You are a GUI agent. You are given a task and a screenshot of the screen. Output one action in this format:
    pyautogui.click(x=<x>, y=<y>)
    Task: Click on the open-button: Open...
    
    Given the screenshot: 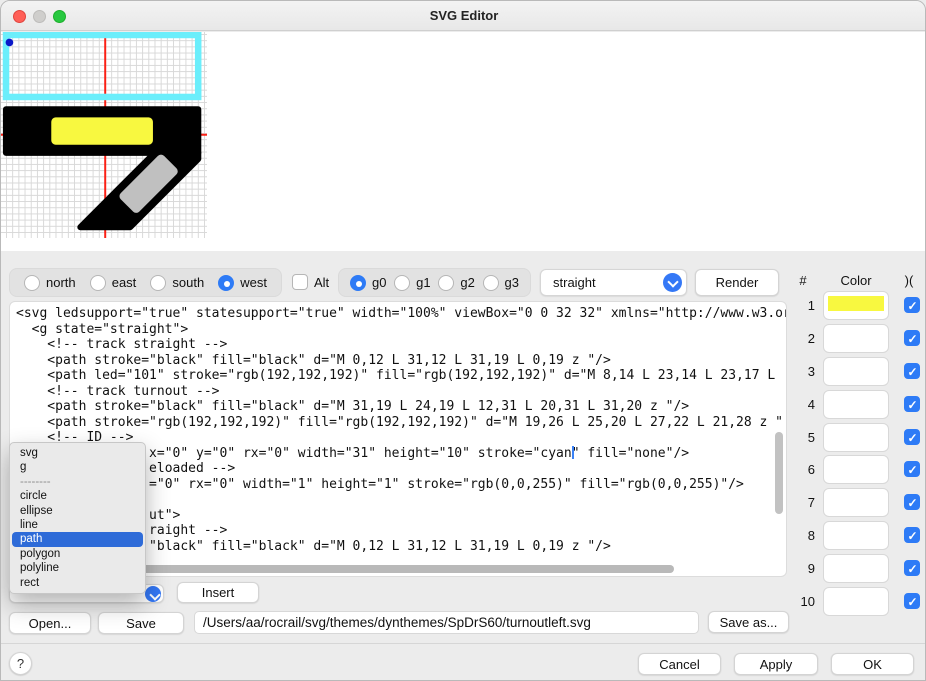 What is the action you would take?
    pyautogui.click(x=50, y=623)
    